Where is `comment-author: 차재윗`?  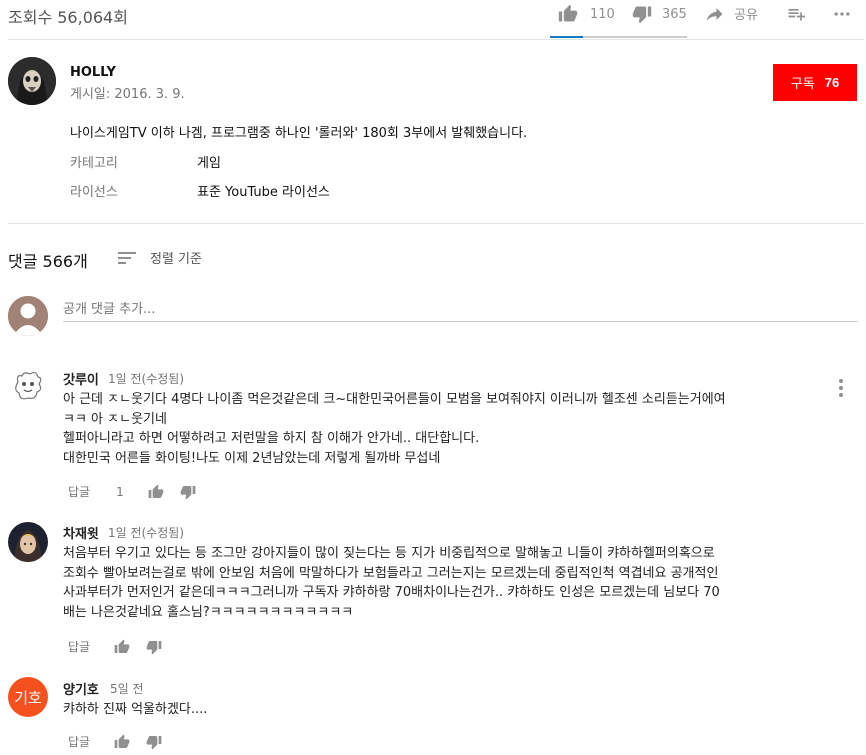
comment-author: 차재윗 is located at coordinates (81, 532).